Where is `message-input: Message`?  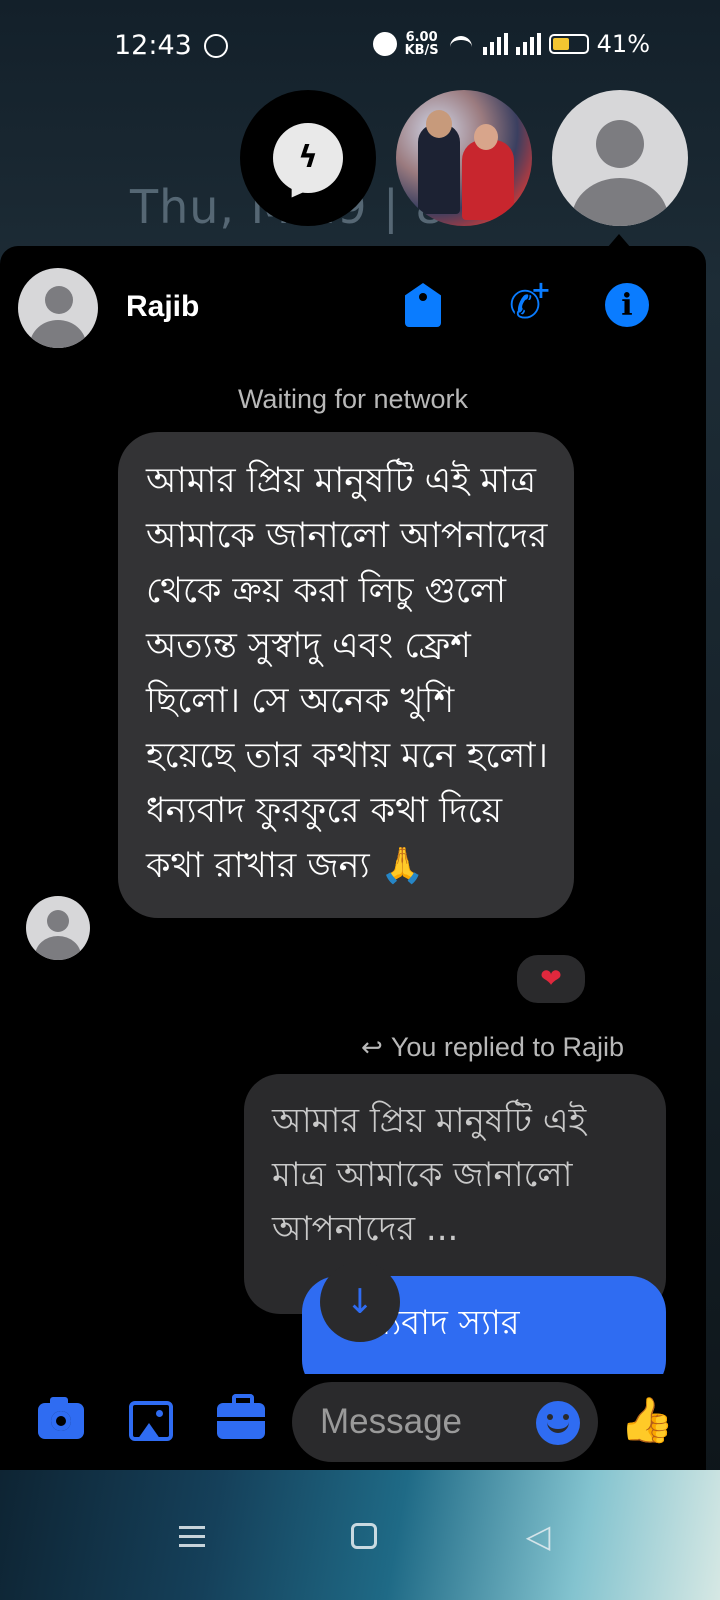
message-input: Message is located at coordinates (445, 1422).